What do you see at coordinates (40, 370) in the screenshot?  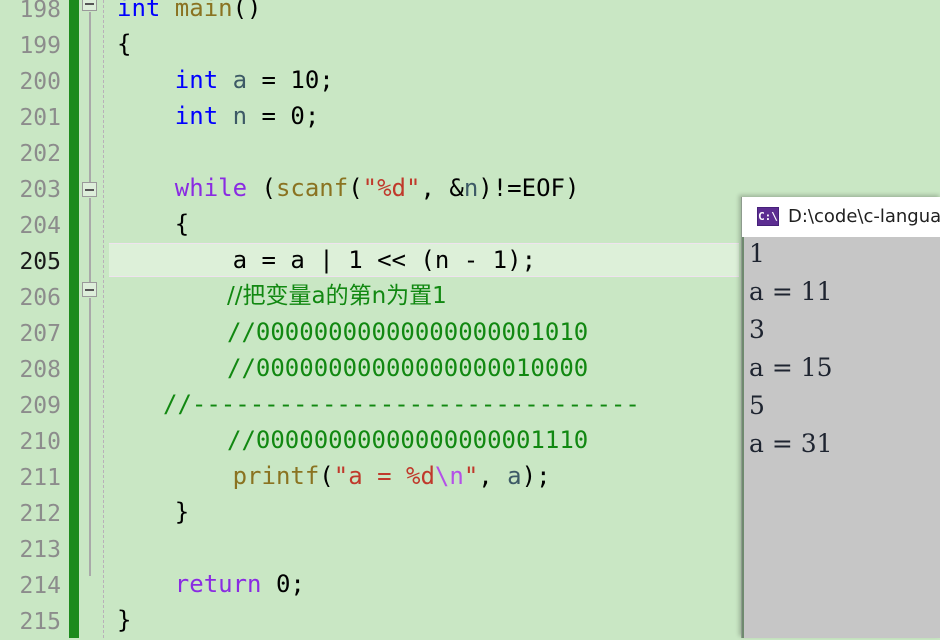 I see `line-number: 208` at bounding box center [40, 370].